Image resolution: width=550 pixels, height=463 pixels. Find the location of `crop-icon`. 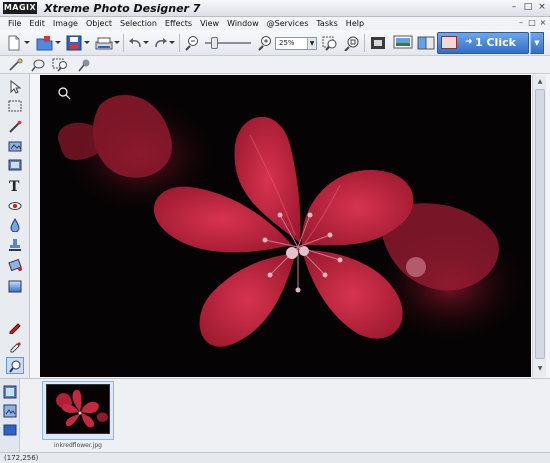

crop-icon is located at coordinates (378, 43).